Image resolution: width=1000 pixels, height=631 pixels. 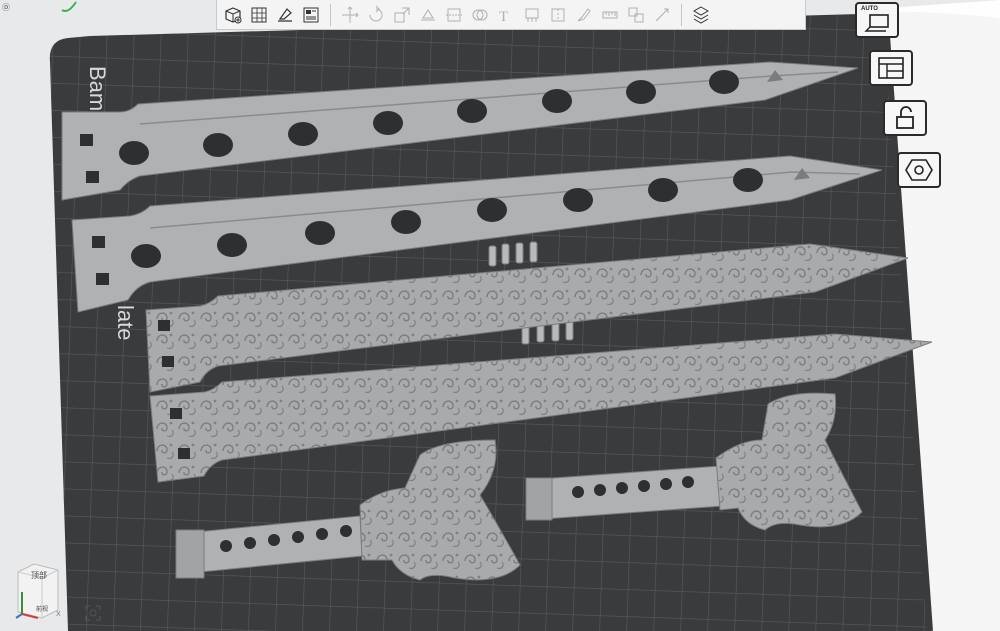 I want to click on layout-button, so click(x=311, y=15).